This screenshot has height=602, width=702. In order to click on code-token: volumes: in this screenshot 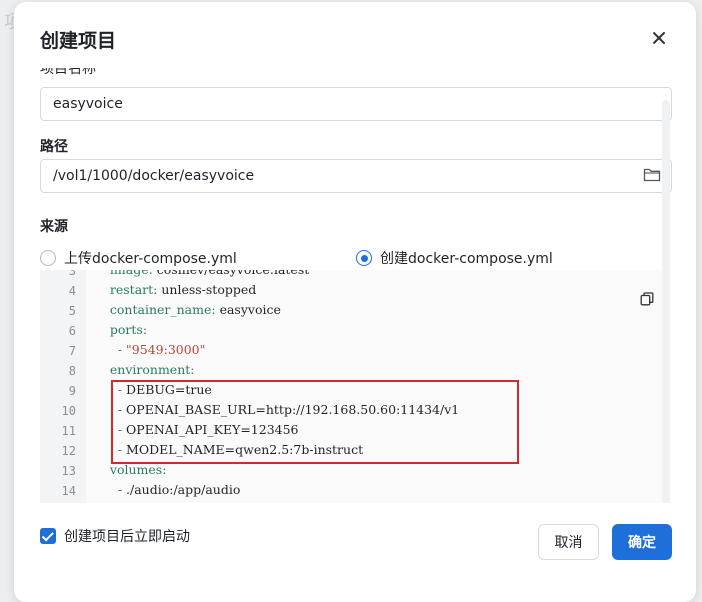, I will do `click(130, 469)`.